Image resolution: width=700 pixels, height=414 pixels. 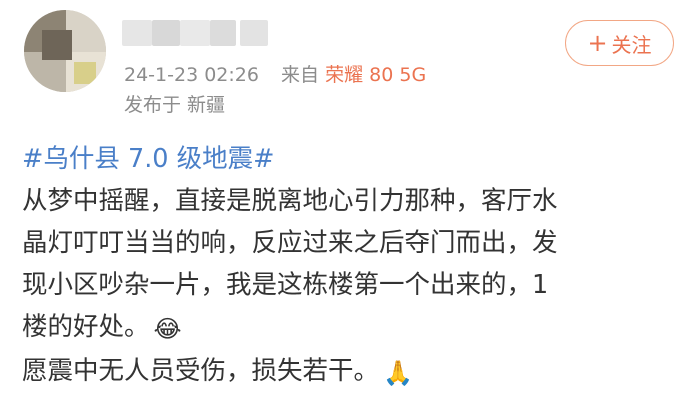 I want to click on post-timestamp: 24-1-23 02:26, so click(x=191, y=75).